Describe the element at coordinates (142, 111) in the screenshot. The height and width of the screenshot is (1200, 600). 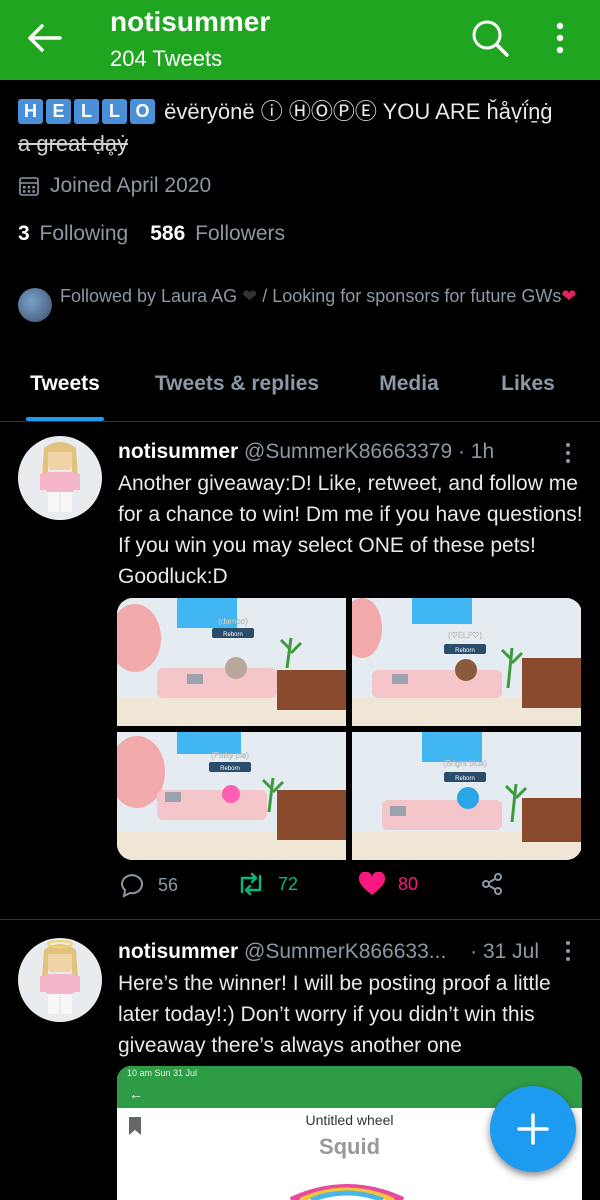
I see `bio-letter: O` at that location.